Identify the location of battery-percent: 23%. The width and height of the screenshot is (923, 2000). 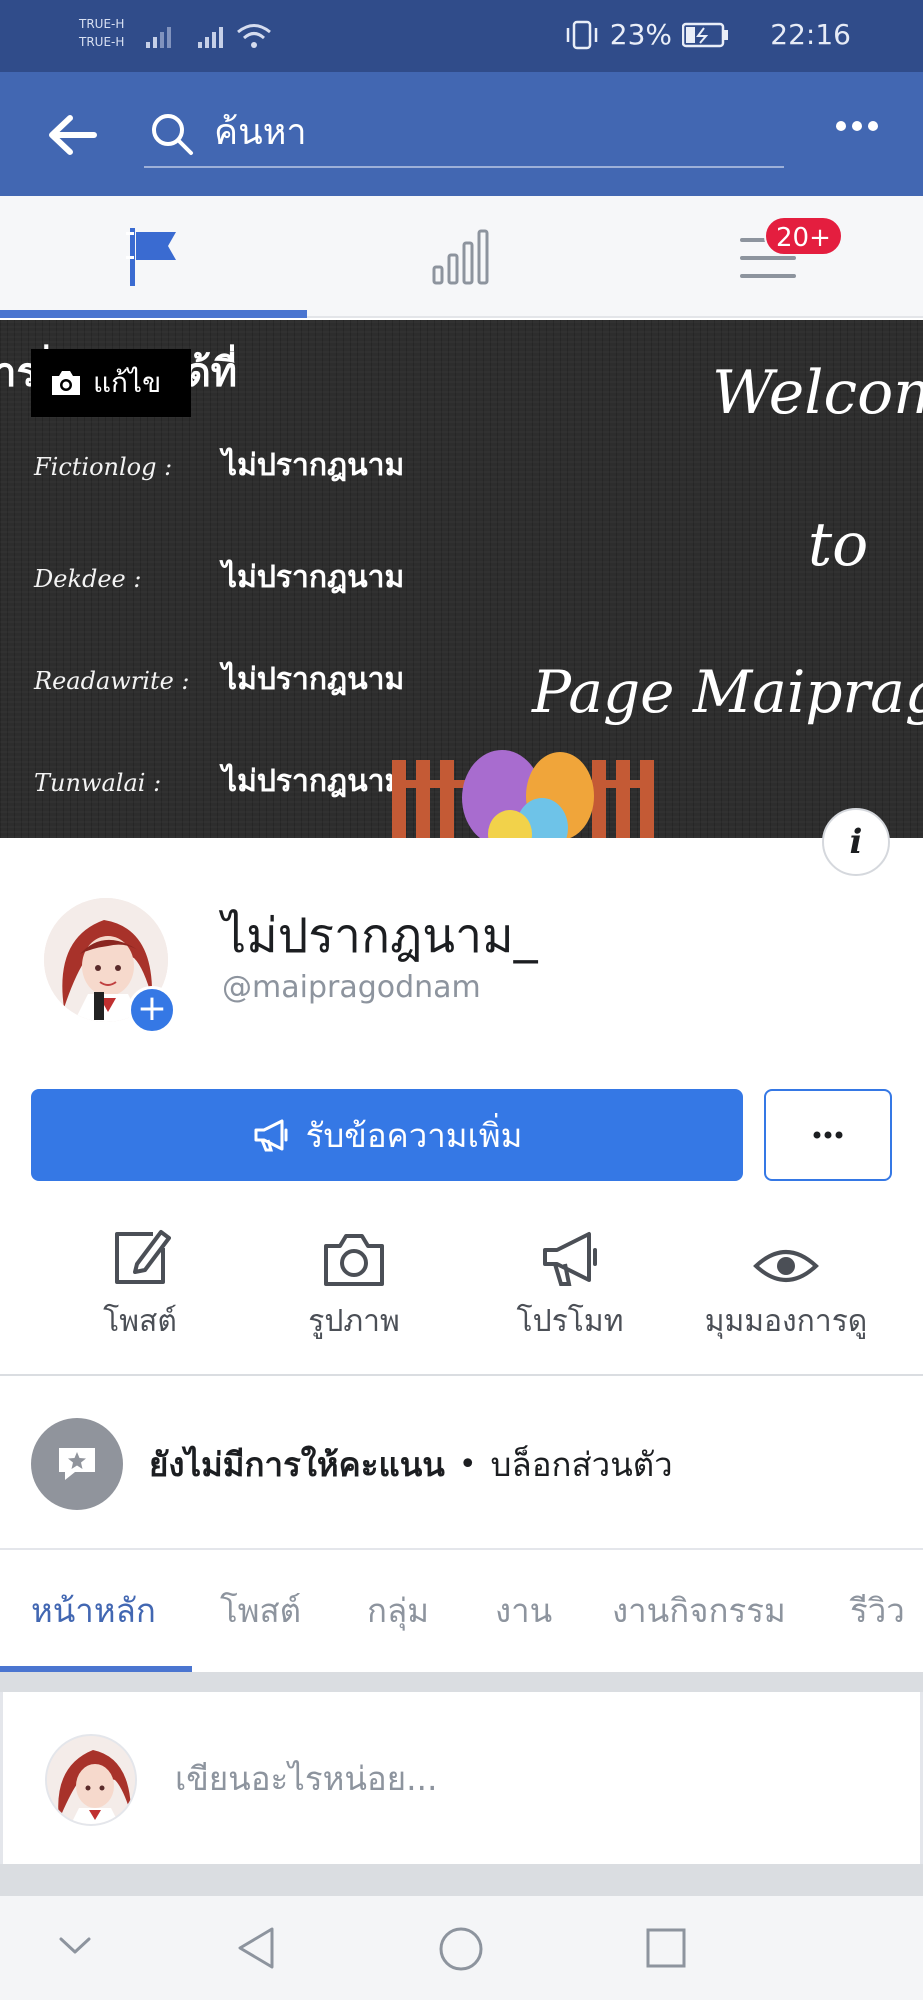
(640, 34).